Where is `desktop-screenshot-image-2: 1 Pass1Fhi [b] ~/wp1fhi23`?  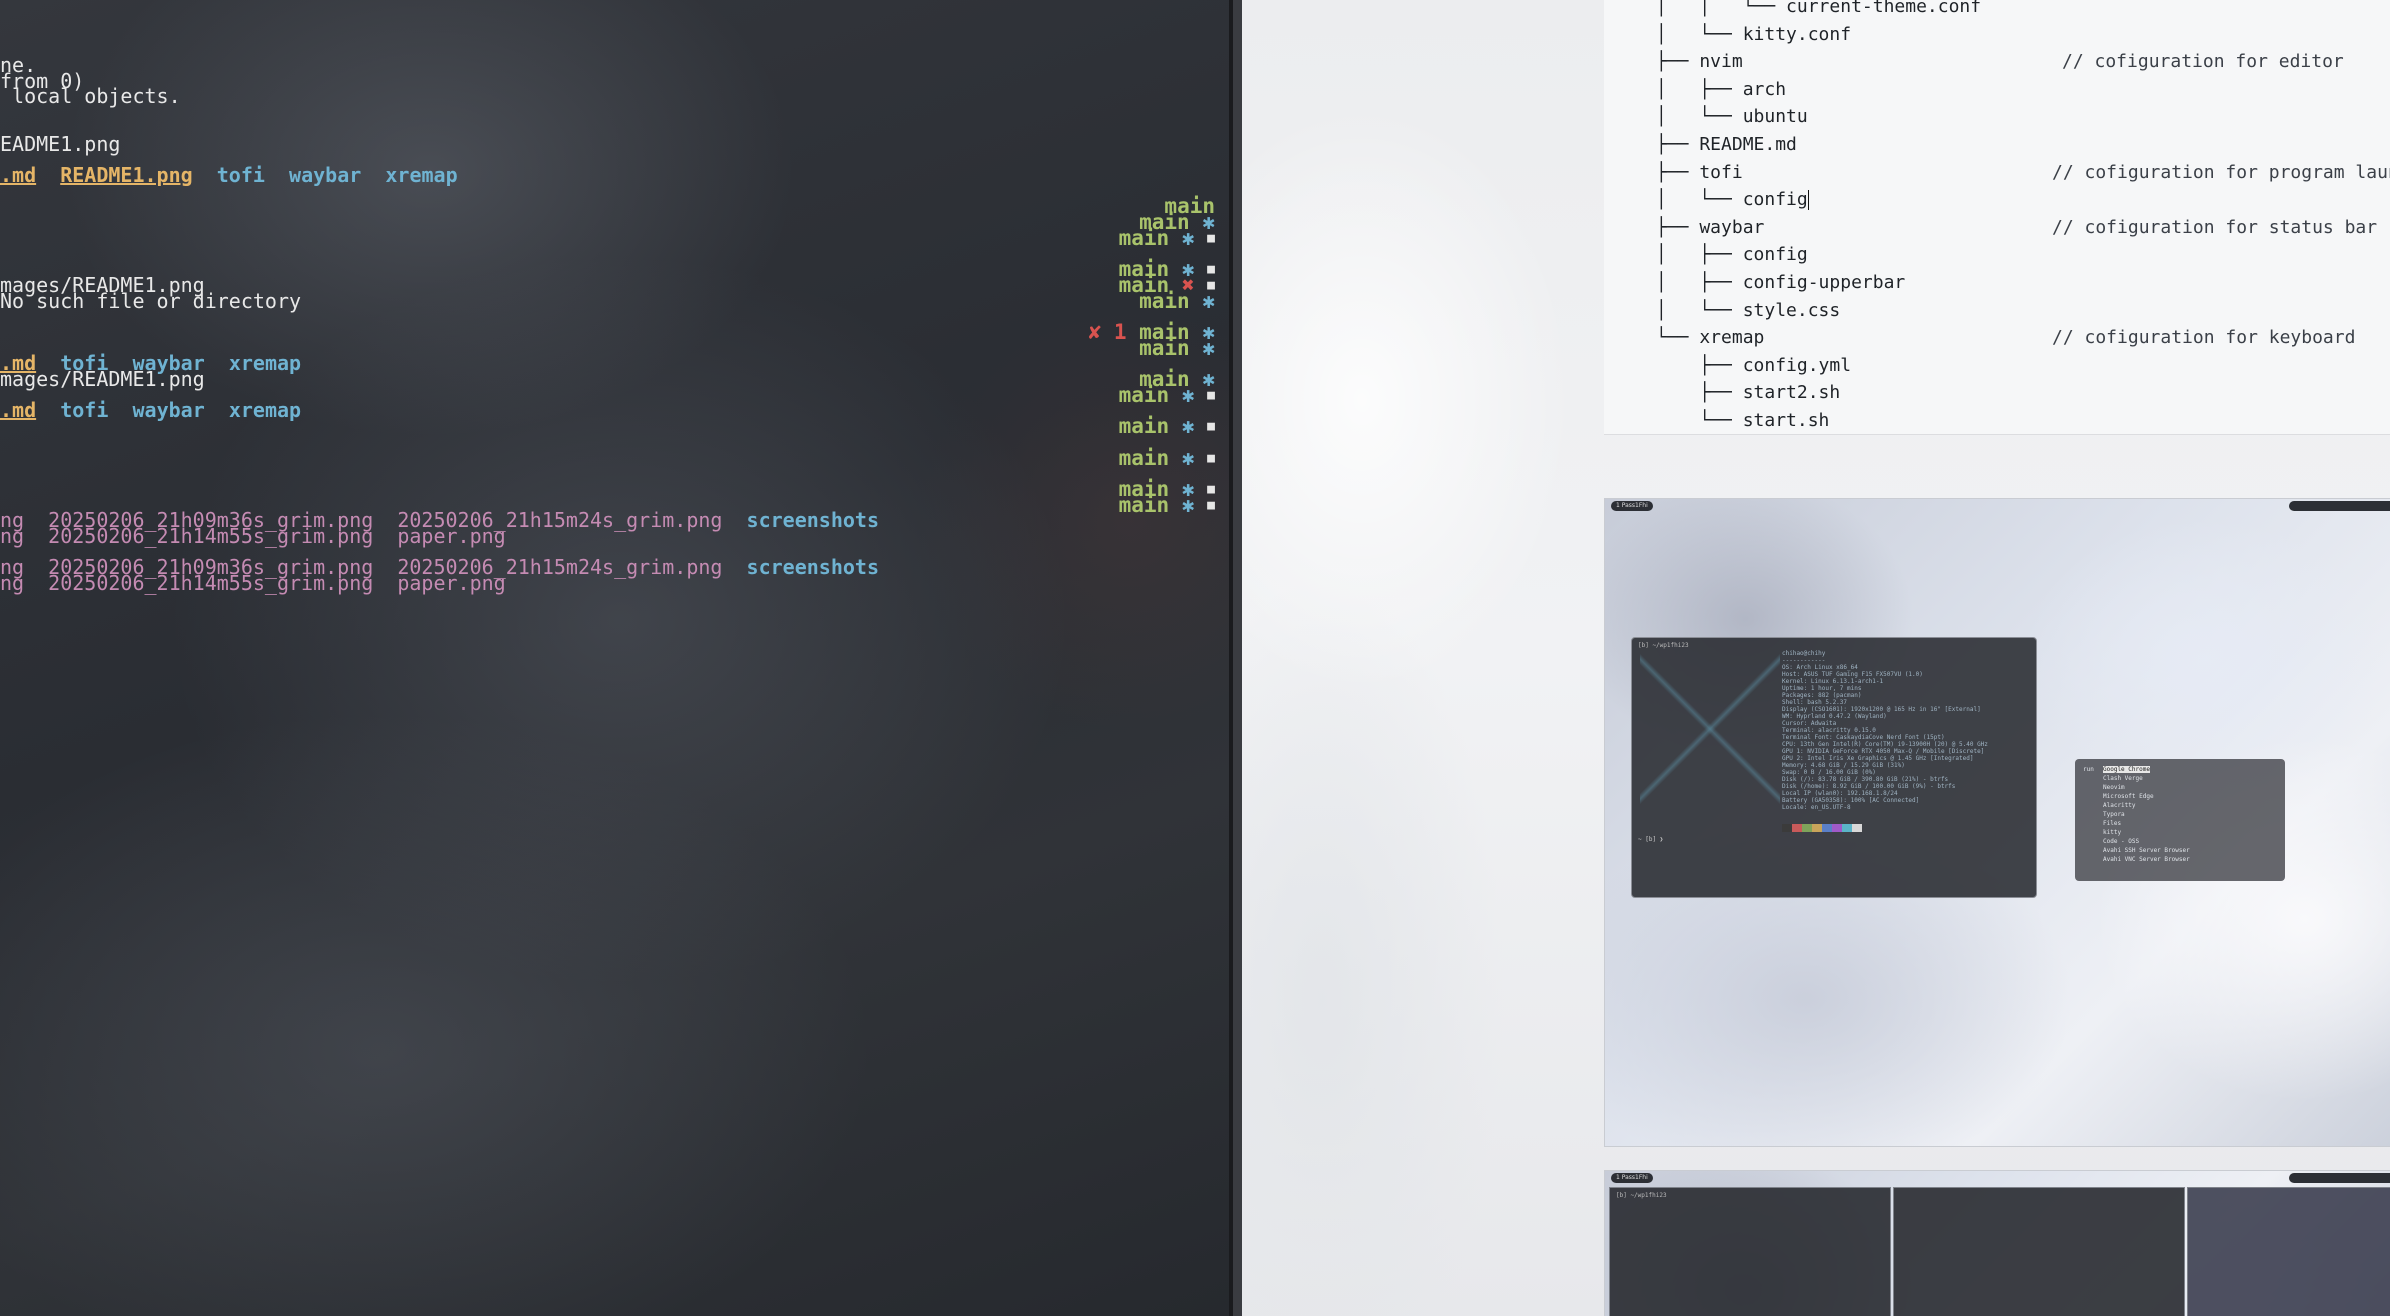
desktop-screenshot-image-2: 1 Pass1Fhi [b] ~/wp1fhi23 is located at coordinates (1997, 1243).